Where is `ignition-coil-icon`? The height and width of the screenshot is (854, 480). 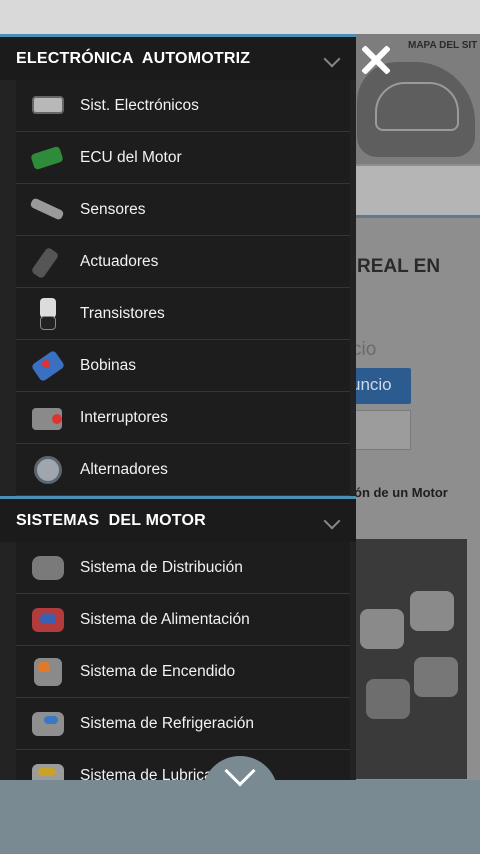 ignition-coil-icon is located at coordinates (48, 366).